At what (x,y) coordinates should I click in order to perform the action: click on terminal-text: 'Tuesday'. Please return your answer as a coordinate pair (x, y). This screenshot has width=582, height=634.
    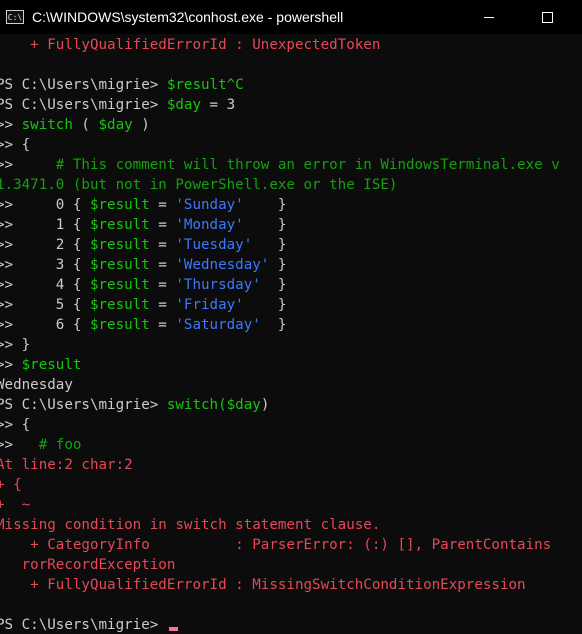
    Looking at the image, I should click on (214, 245).